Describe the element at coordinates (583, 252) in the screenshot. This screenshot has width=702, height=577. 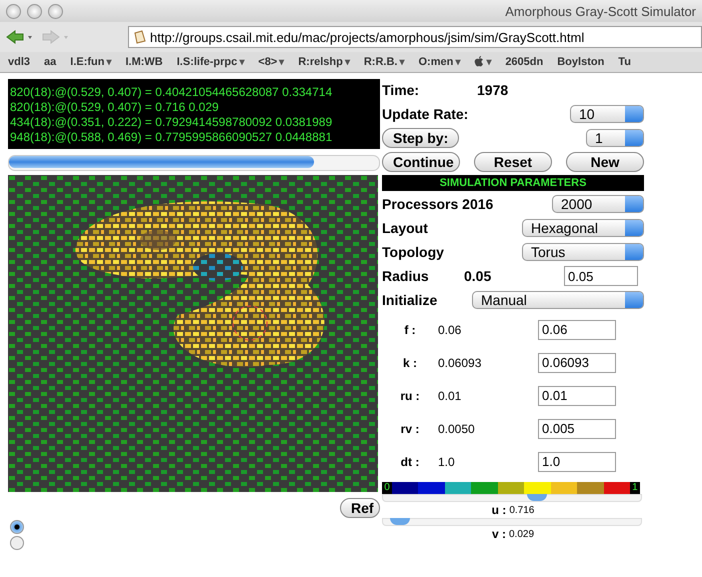
I see `topology-select: Torus` at that location.